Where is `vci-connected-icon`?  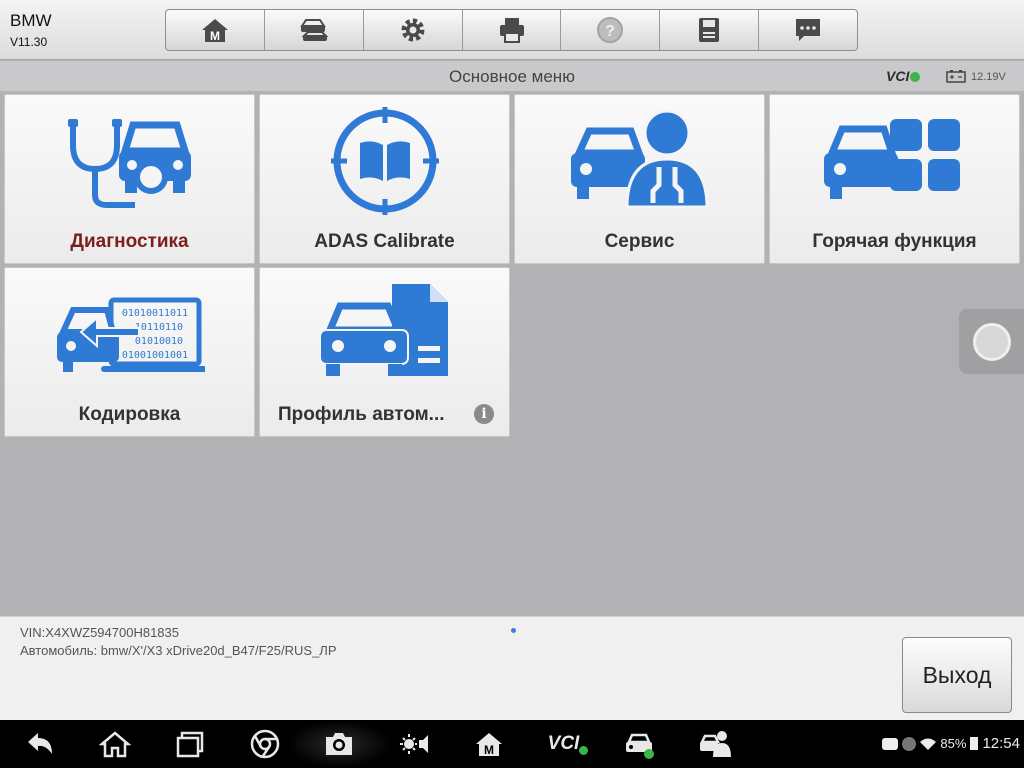 vci-connected-icon is located at coordinates (915, 77).